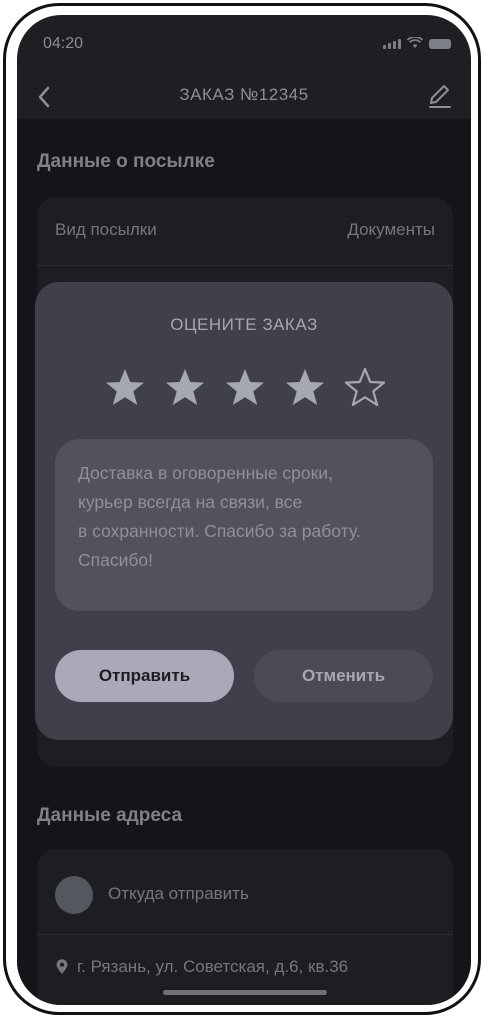  I want to click on status-icons, so click(417, 43).